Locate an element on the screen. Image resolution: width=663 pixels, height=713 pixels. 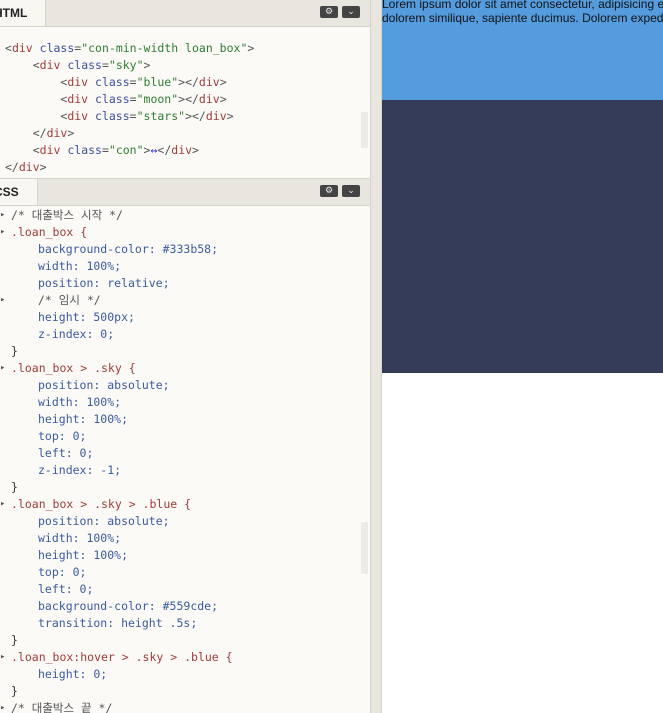
code-line: background-color: #559cde; is located at coordinates (128, 606).